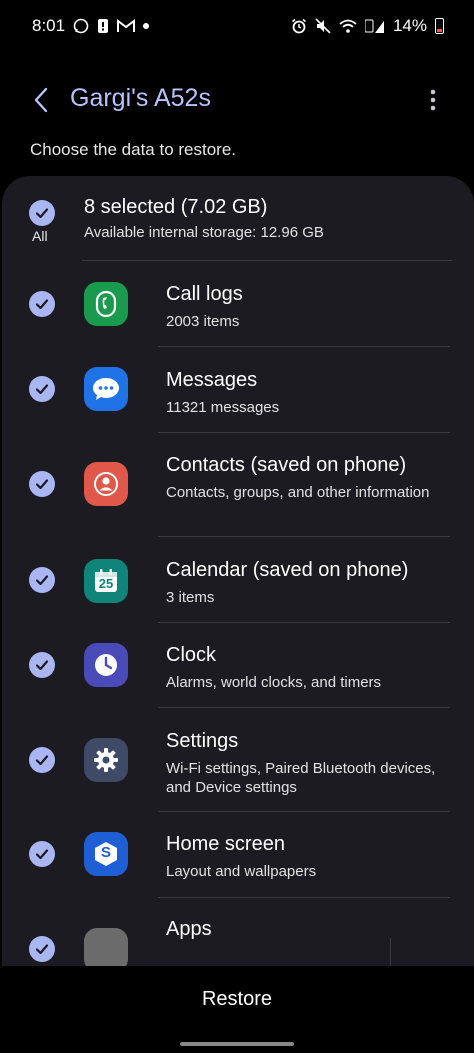 This screenshot has height=1053, width=474. What do you see at coordinates (106, 760) in the screenshot?
I see `gear-icon` at bounding box center [106, 760].